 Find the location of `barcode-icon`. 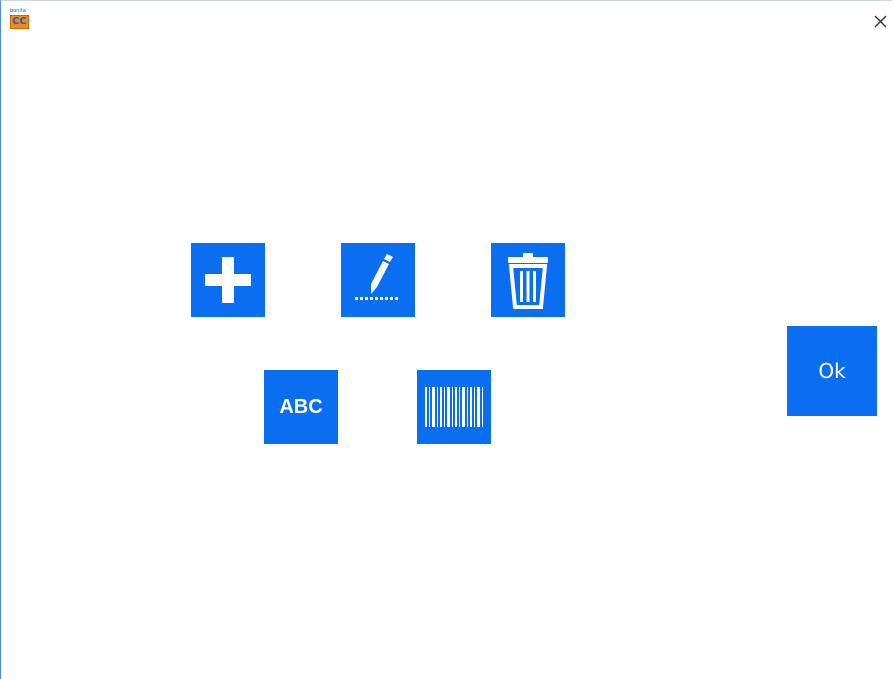

barcode-icon is located at coordinates (454, 407).